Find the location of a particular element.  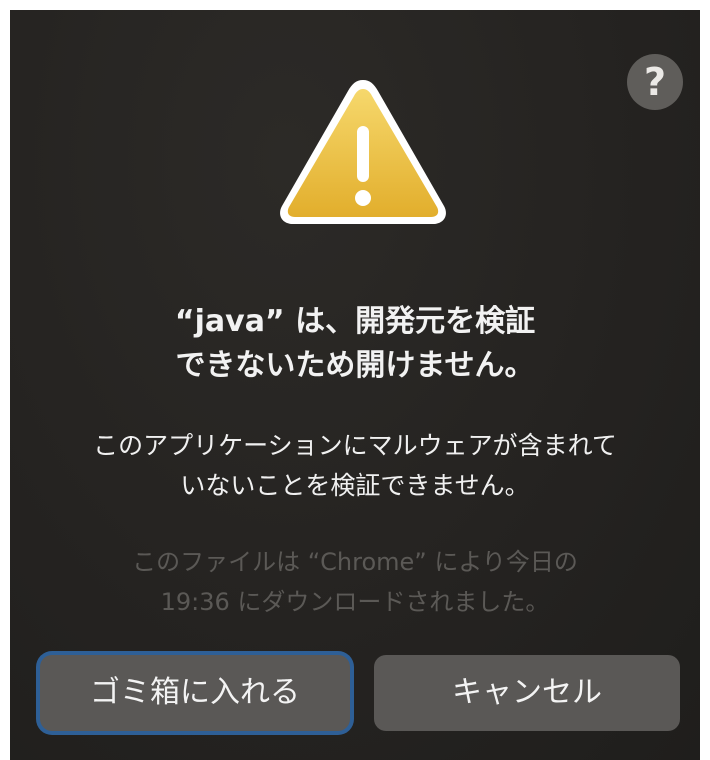

help-icon: ? is located at coordinates (655, 82).